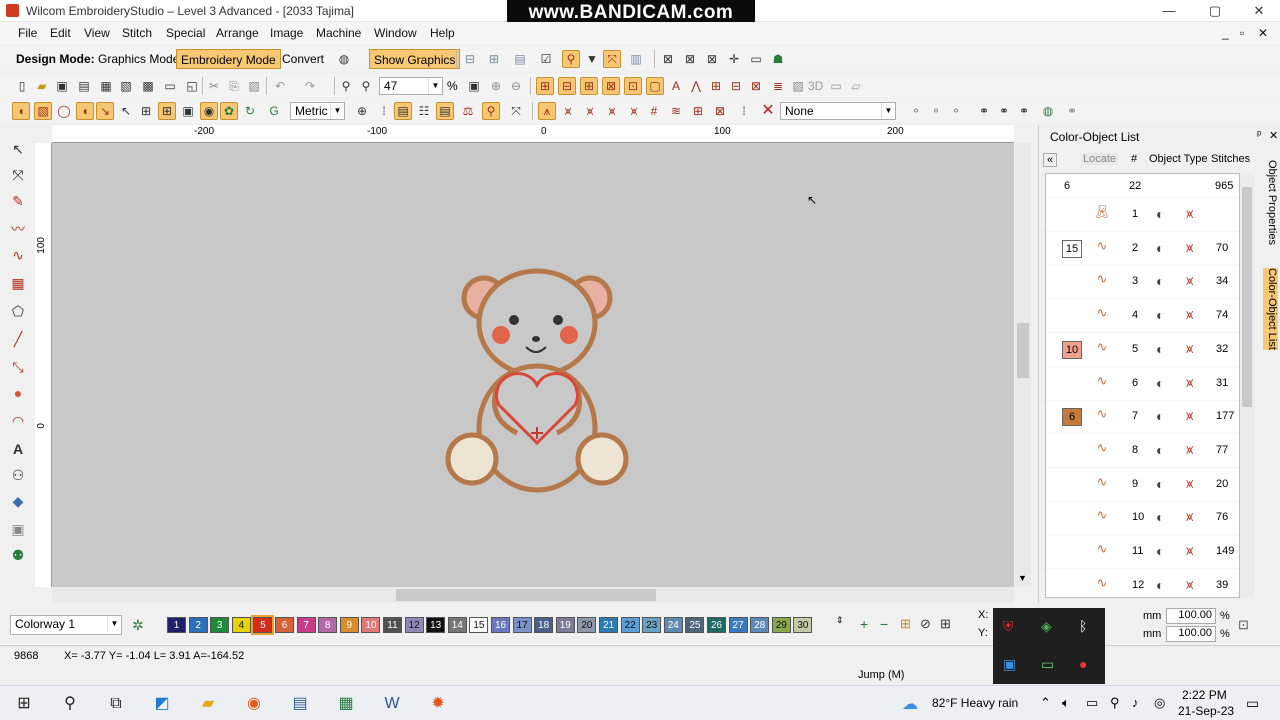  What do you see at coordinates (533, 595) in the screenshot?
I see `horizontal-scrollbar` at bounding box center [533, 595].